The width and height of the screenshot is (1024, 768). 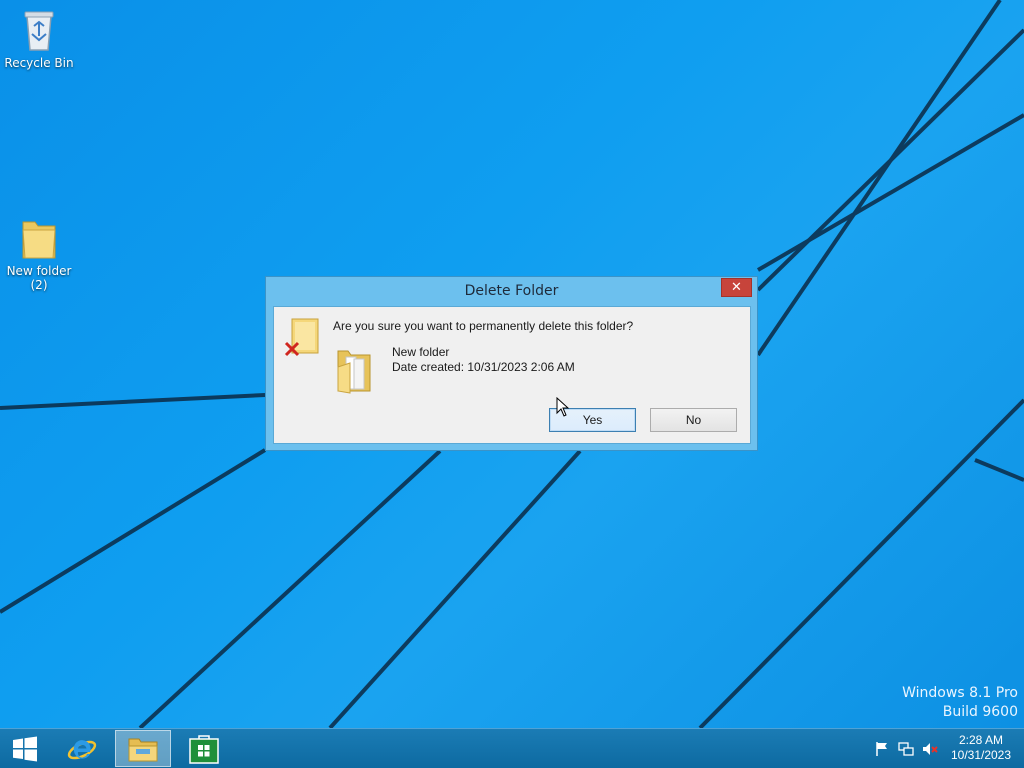 What do you see at coordinates (483, 367) in the screenshot?
I see `item-date-created: Date created: 10/31/2023 2:06 AM` at bounding box center [483, 367].